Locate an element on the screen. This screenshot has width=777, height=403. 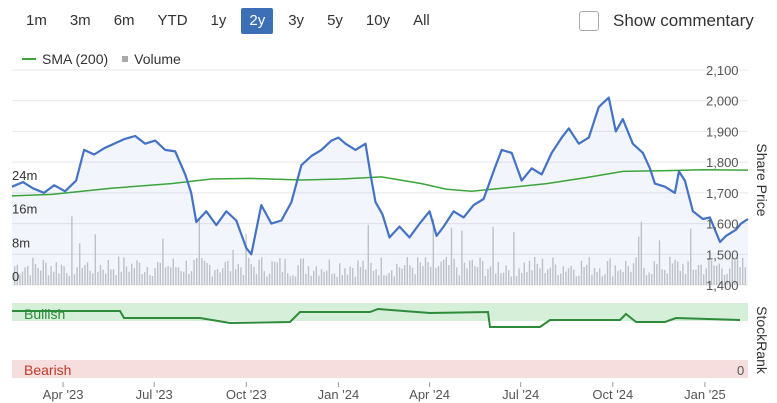
volume-tick-label: 16m is located at coordinates (24, 209).